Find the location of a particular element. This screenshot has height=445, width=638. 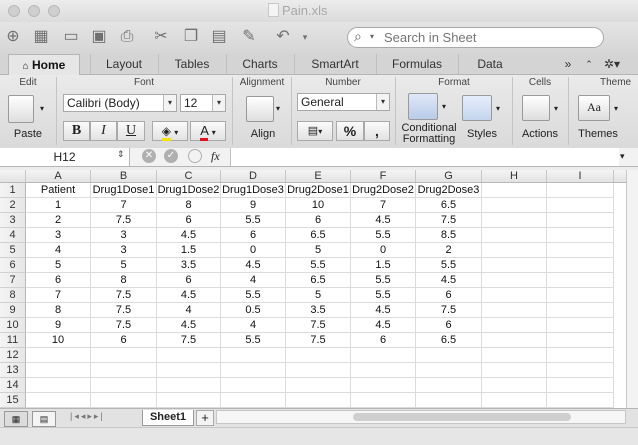

cell-h4 is located at coordinates (514, 235).